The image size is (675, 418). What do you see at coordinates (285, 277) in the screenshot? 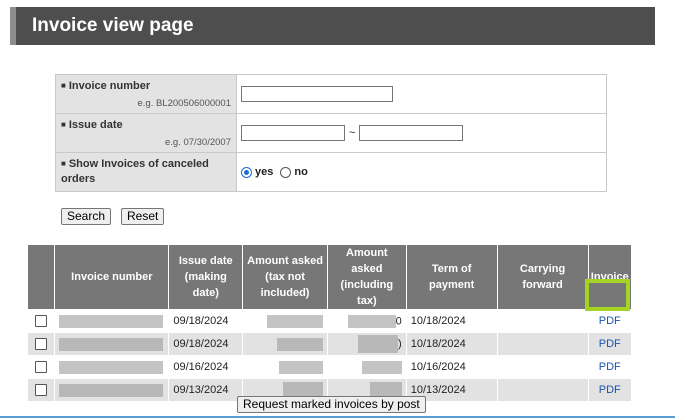
I see `amount-no-tax-column-header: Amount asked (tax not included)` at bounding box center [285, 277].